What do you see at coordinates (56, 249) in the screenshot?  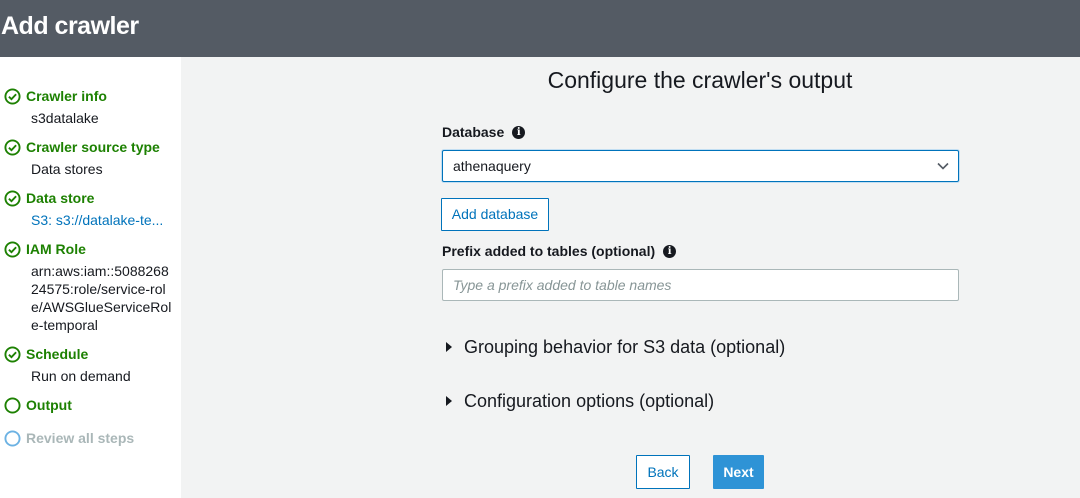 I see `step-label: IAM Role` at bounding box center [56, 249].